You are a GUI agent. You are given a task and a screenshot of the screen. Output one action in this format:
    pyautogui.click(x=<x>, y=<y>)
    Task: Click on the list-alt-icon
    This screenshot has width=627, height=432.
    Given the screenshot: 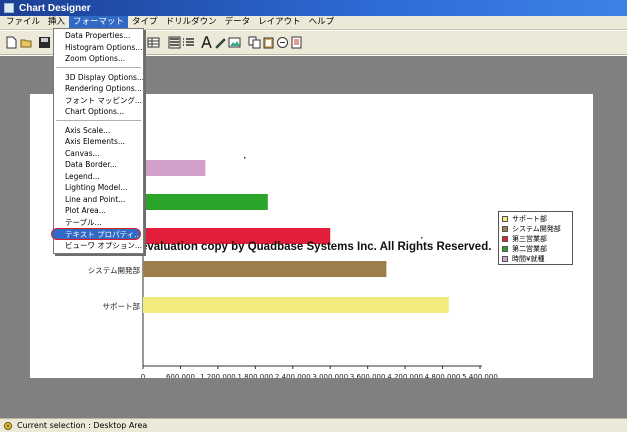 What is the action you would take?
    pyautogui.click(x=188, y=42)
    